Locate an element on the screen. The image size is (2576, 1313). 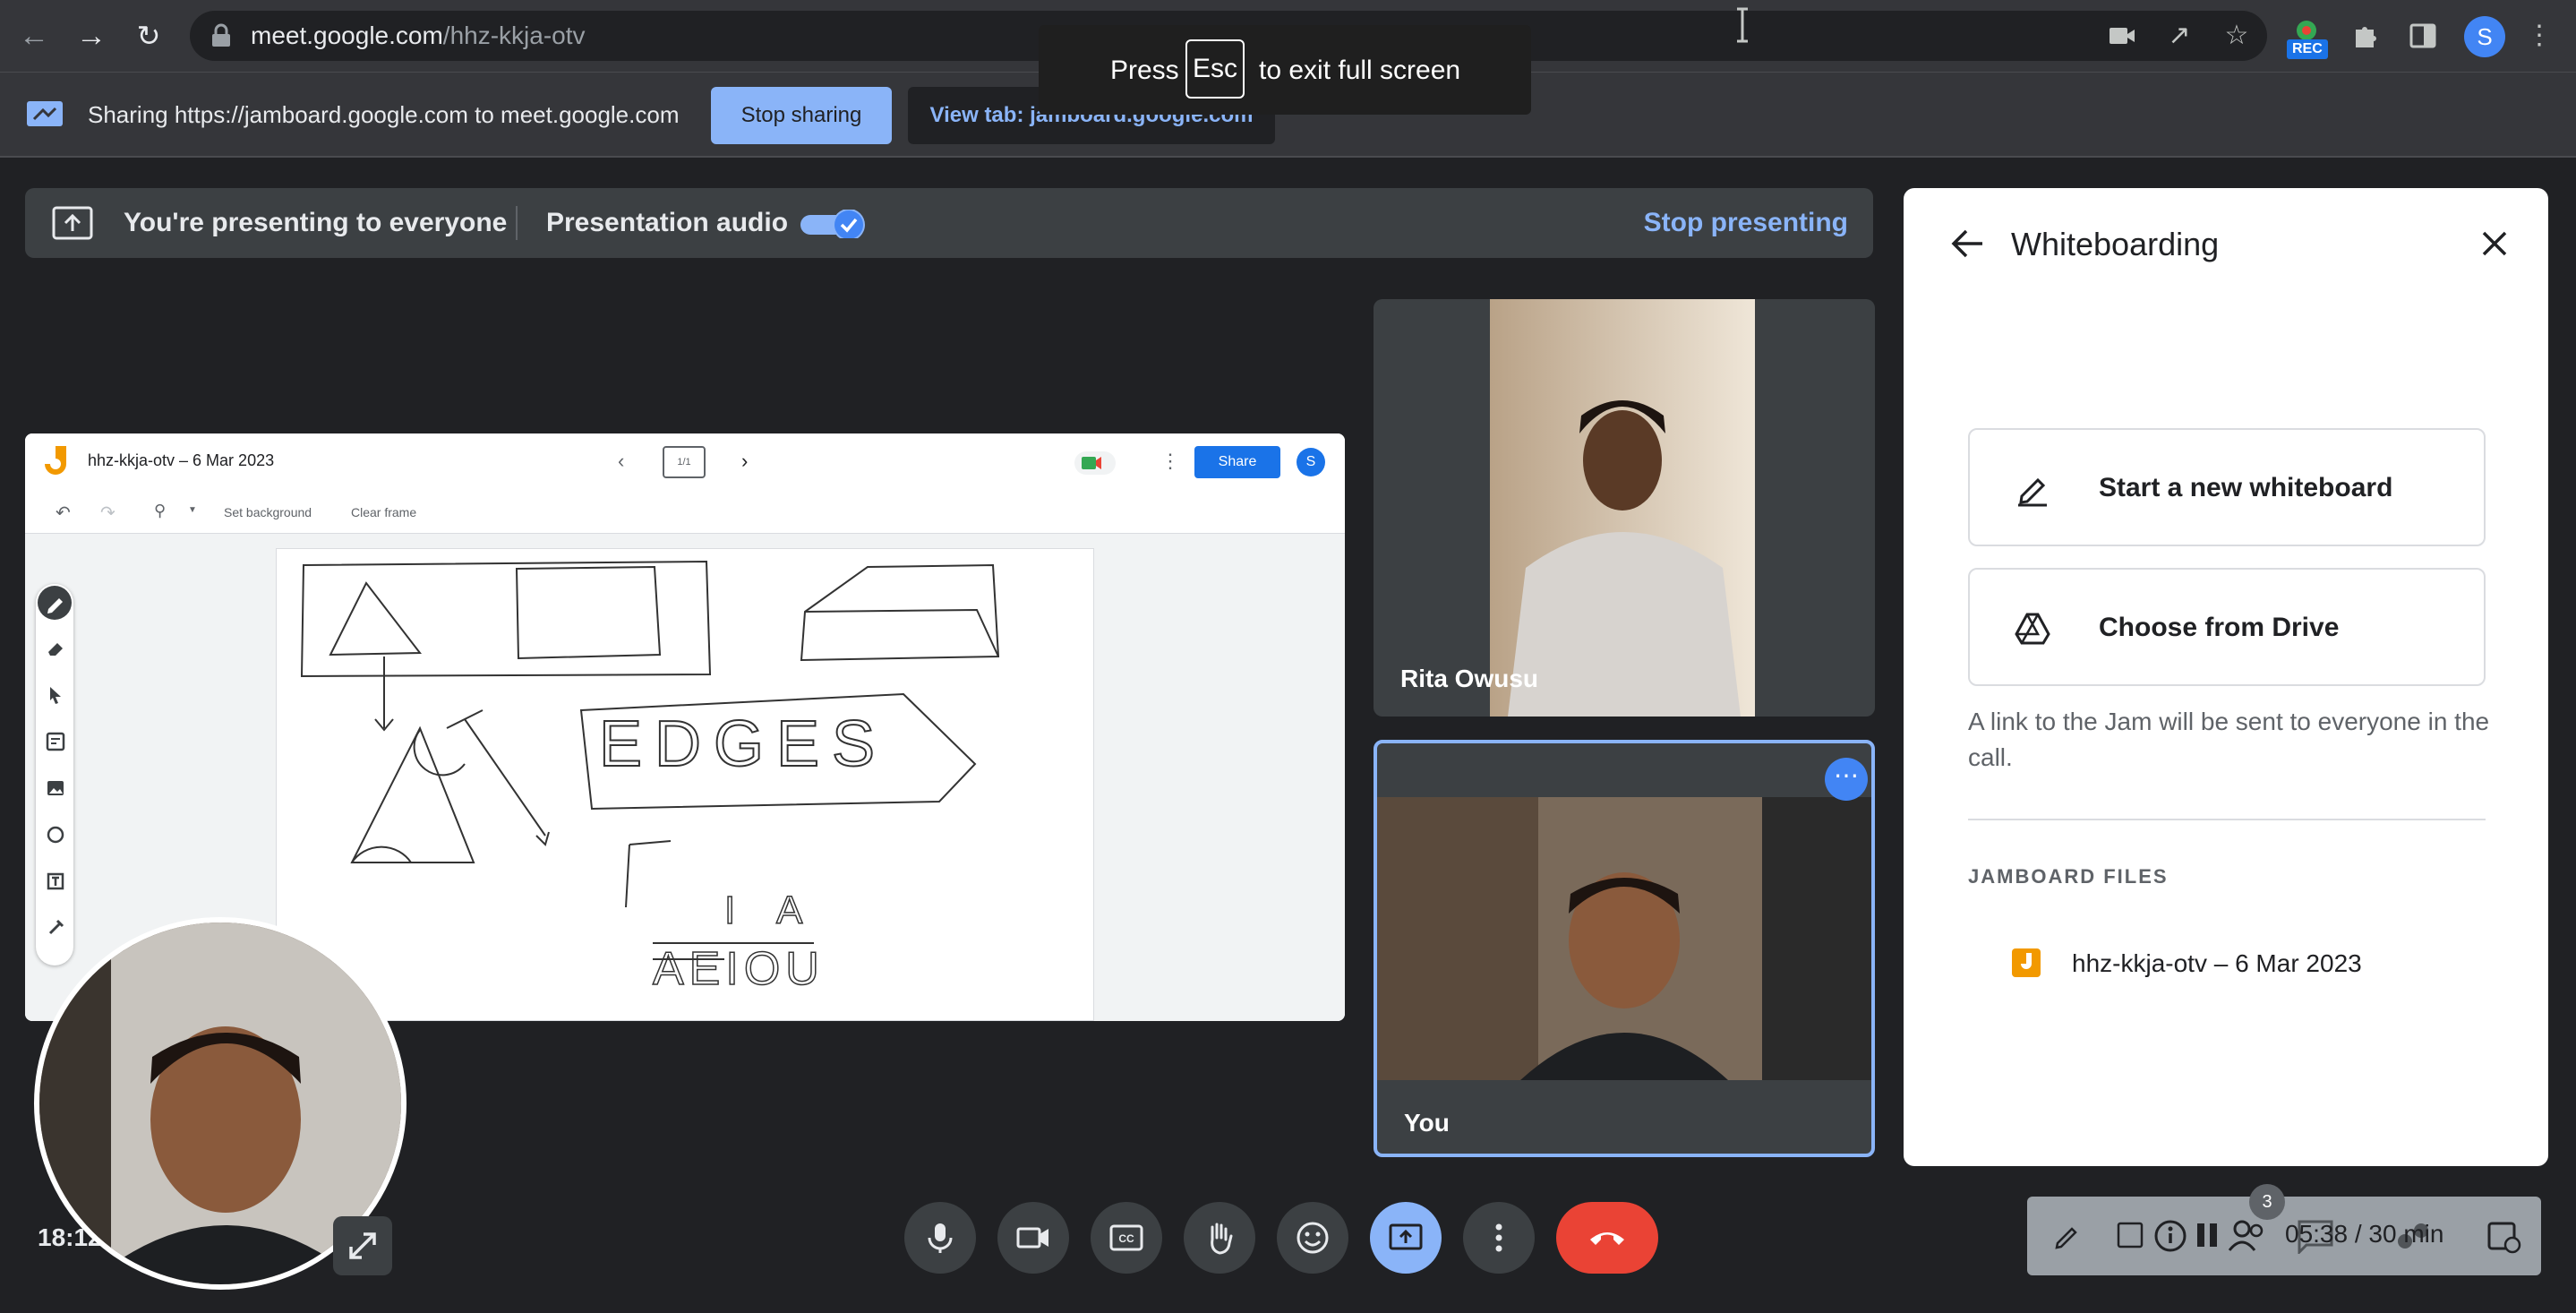
present-screen-icon is located at coordinates (72, 223).